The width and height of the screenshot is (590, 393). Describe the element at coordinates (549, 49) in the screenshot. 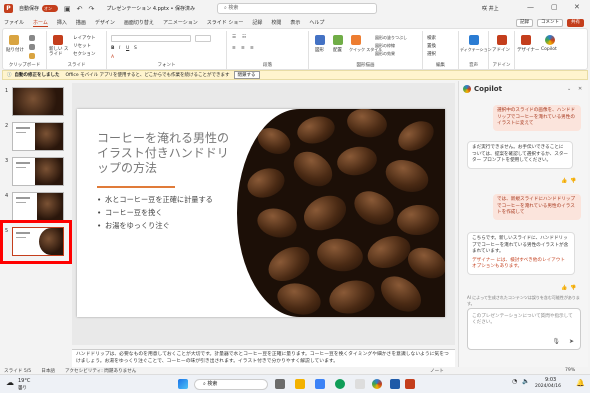

I see `copilot-button: Copilot` at that location.